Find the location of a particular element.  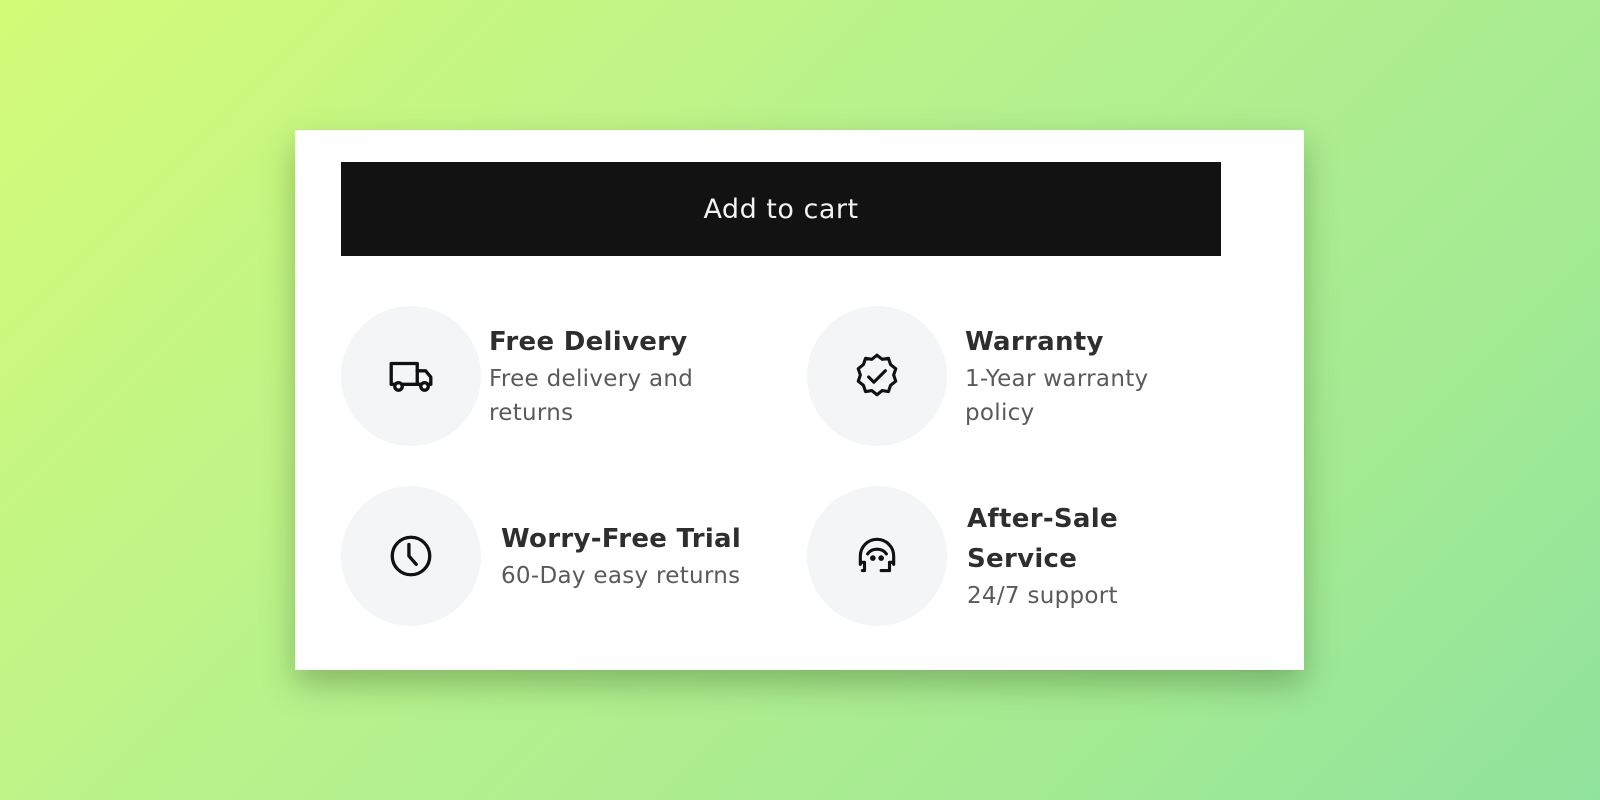

truck-icon-circle is located at coordinates (411, 376).